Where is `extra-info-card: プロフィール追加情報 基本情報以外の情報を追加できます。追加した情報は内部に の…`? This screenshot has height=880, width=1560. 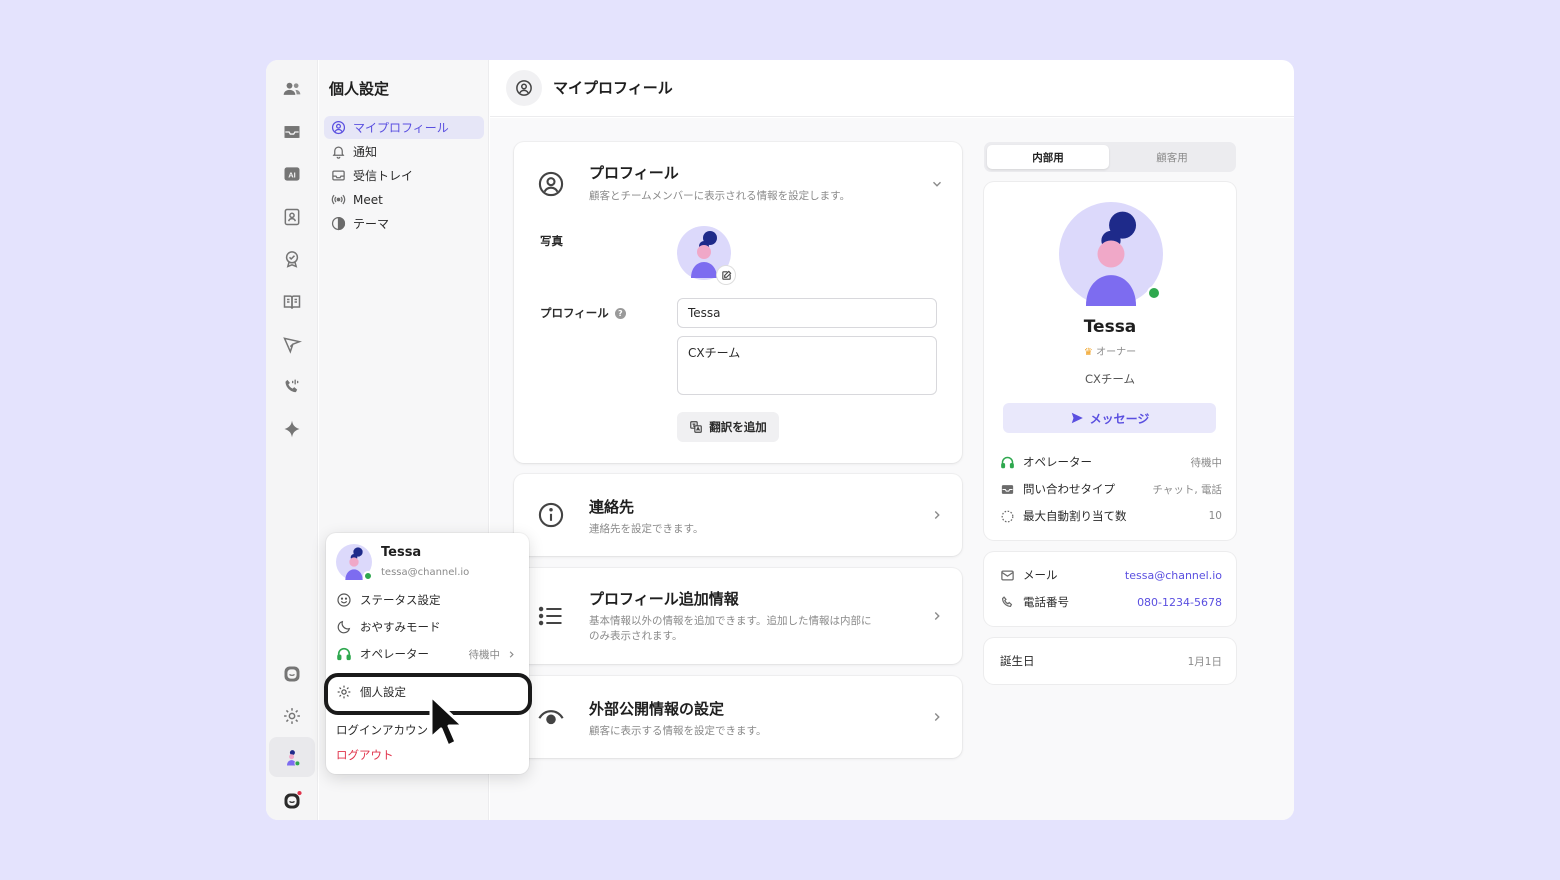 extra-info-card: プロフィール追加情報 基本情報以外の情報を追加できます。追加した情報は内部に の… is located at coordinates (738, 616).